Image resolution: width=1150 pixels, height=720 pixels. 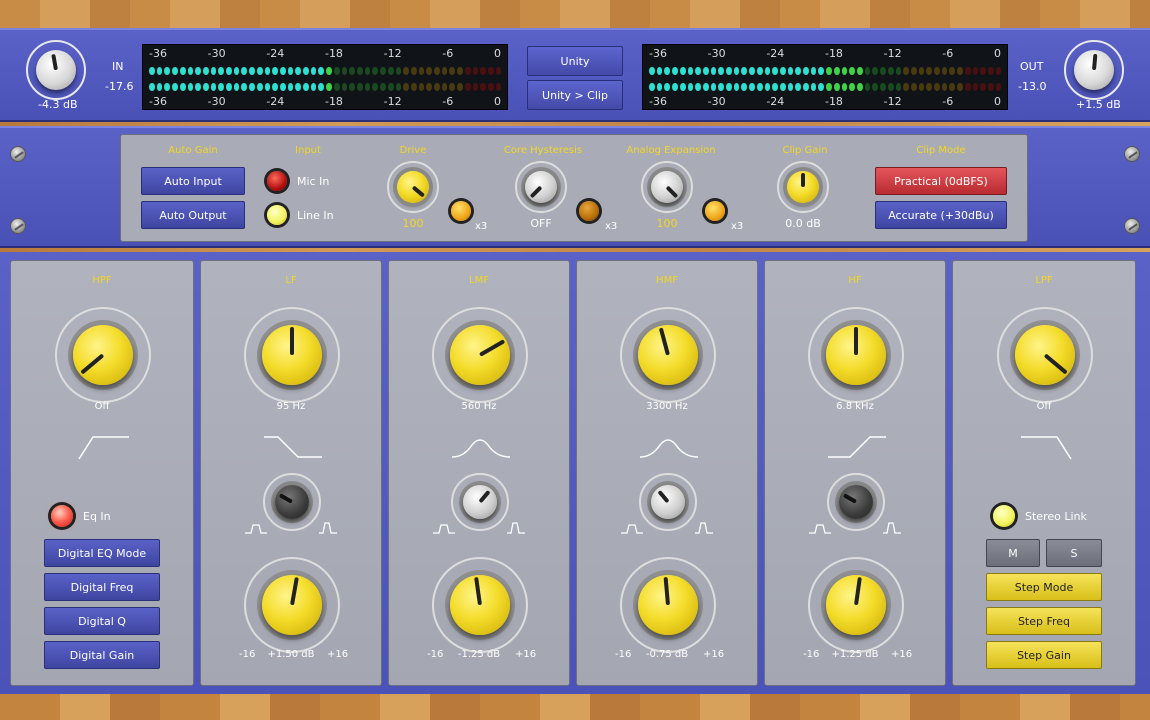 What do you see at coordinates (825, 101) in the screenshot?
I see `output-meter-scale-bottom: -36 -30 -24 -18 -12 -6 0` at bounding box center [825, 101].